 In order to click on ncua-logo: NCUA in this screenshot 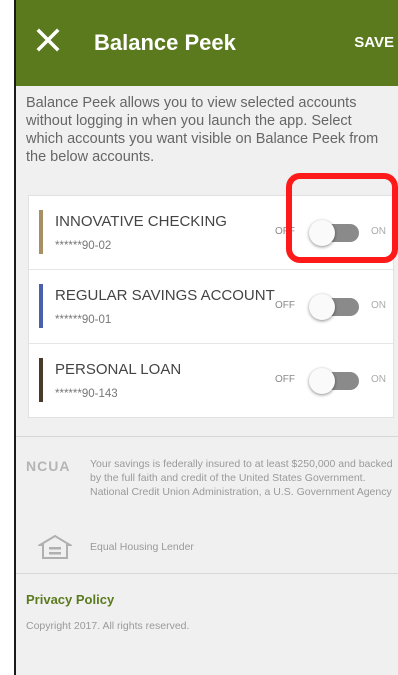, I will do `click(48, 466)`.